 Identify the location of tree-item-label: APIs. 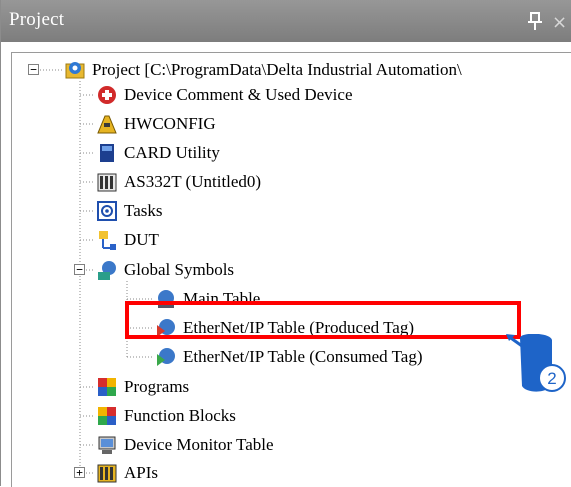
(141, 472).